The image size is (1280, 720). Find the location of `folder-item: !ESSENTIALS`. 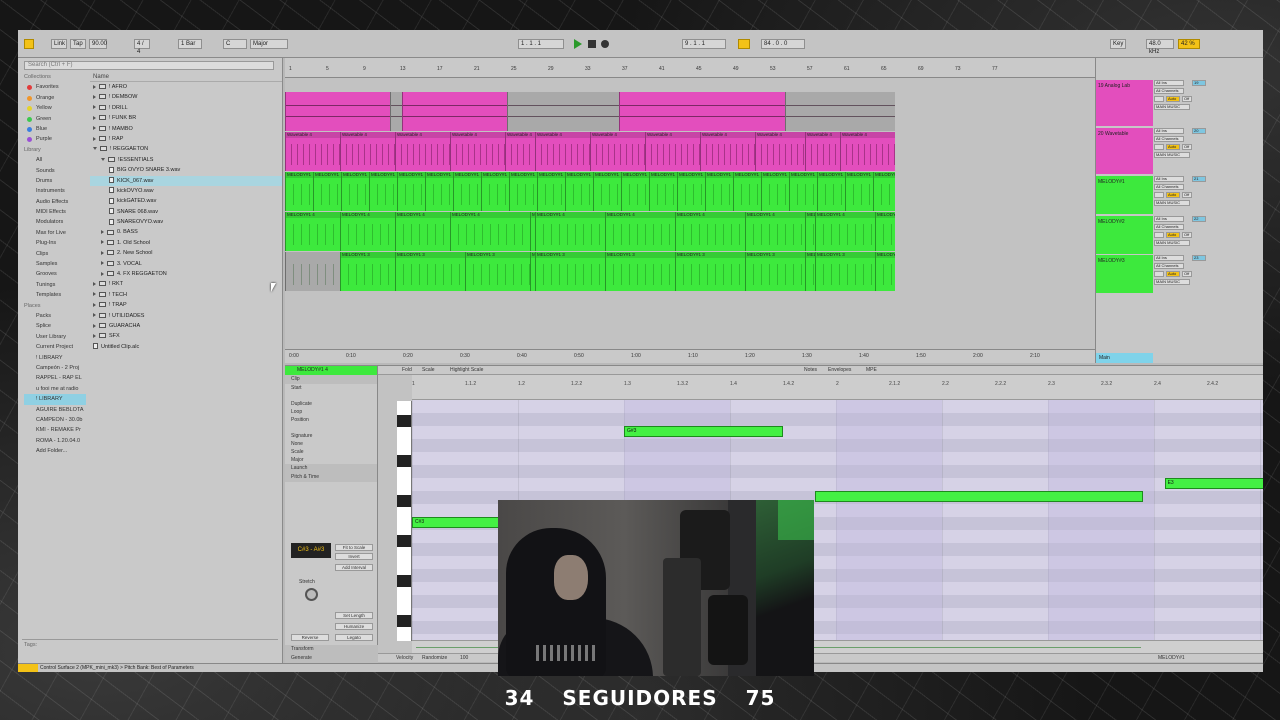

folder-item: !ESSENTIALS is located at coordinates (186, 160).